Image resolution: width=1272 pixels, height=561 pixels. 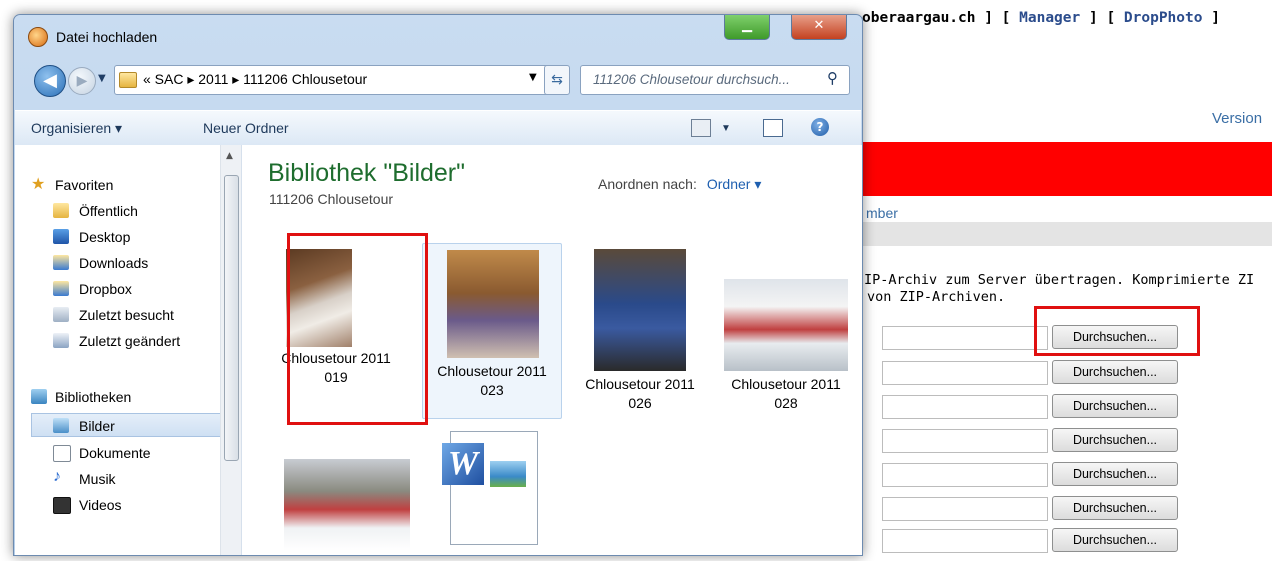 What do you see at coordinates (128, 80) in the screenshot?
I see `folder-icon` at bounding box center [128, 80].